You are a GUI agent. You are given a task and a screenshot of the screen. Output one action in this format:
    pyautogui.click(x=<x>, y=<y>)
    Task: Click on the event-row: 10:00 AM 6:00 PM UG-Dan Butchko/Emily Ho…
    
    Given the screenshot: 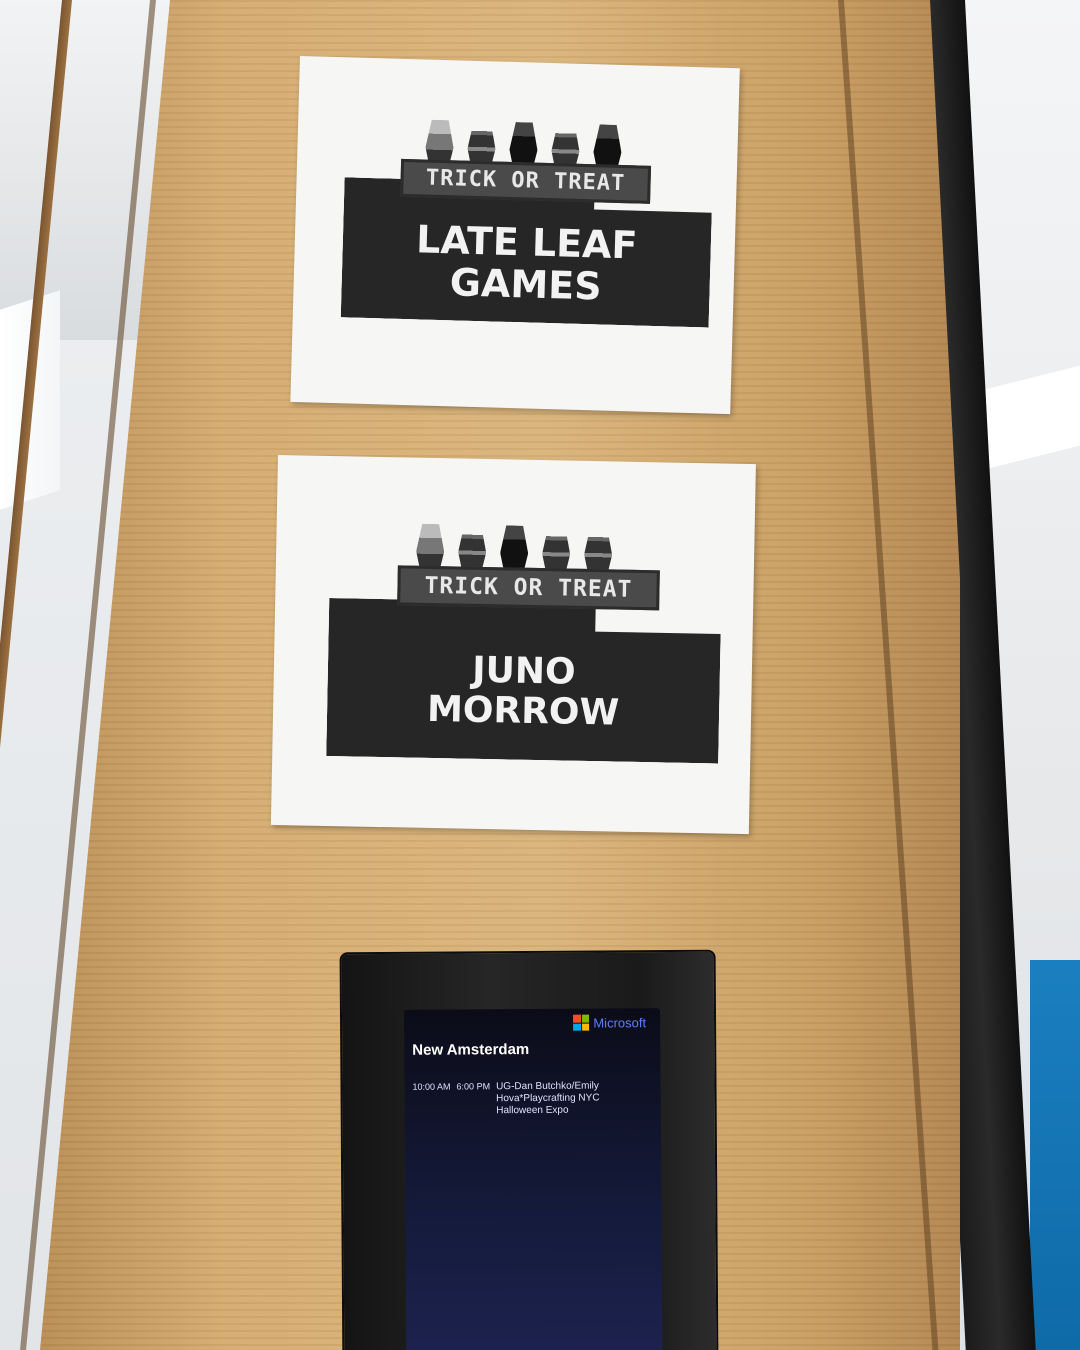 What is the action you would take?
    pyautogui.click(x=532, y=1099)
    